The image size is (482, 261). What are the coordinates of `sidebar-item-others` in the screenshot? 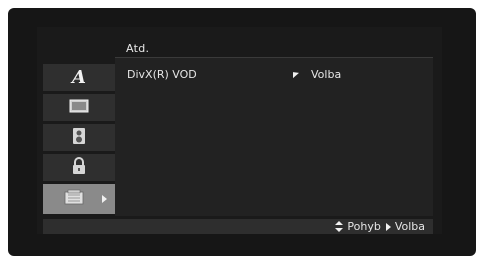 It's located at (79, 199).